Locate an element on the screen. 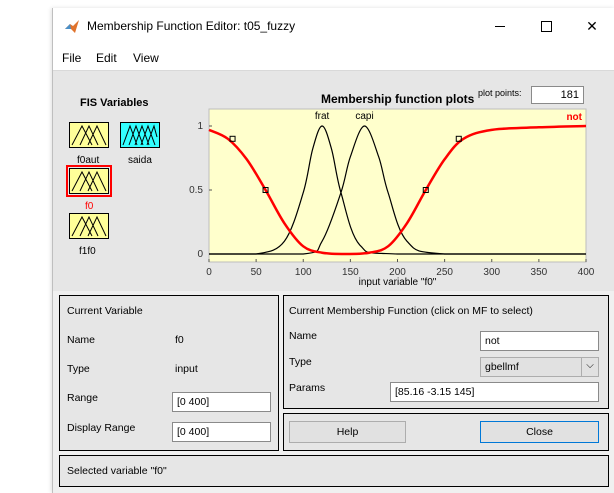  fis-input-f0aut is located at coordinates (89, 135).